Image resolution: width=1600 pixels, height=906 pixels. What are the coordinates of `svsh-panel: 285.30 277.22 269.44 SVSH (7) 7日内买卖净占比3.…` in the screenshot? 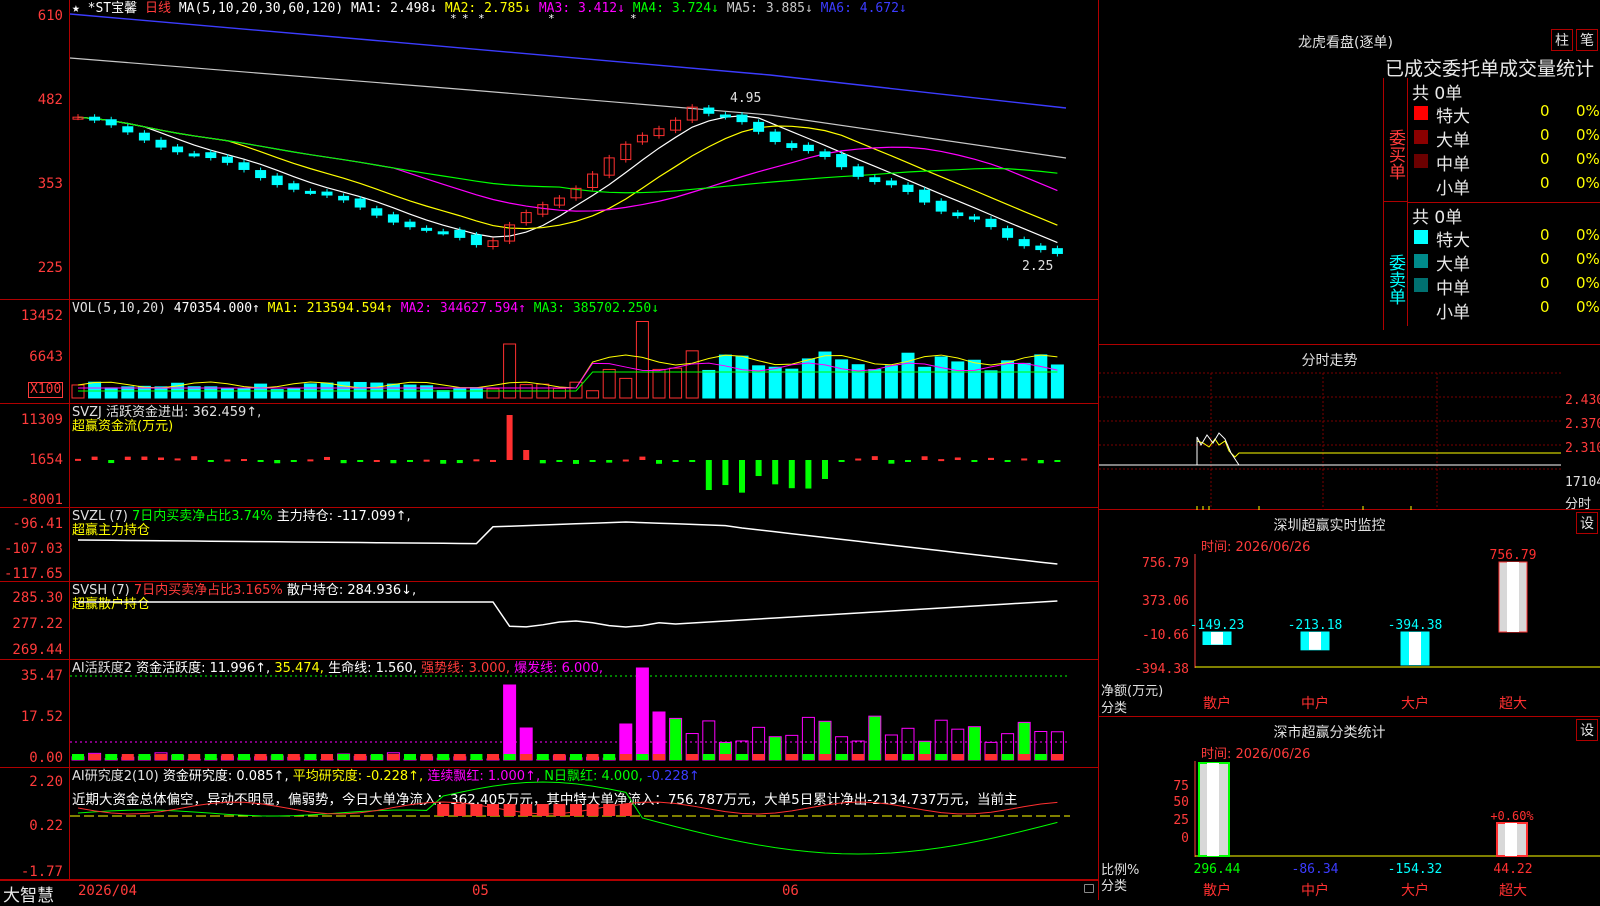 It's located at (549, 621).